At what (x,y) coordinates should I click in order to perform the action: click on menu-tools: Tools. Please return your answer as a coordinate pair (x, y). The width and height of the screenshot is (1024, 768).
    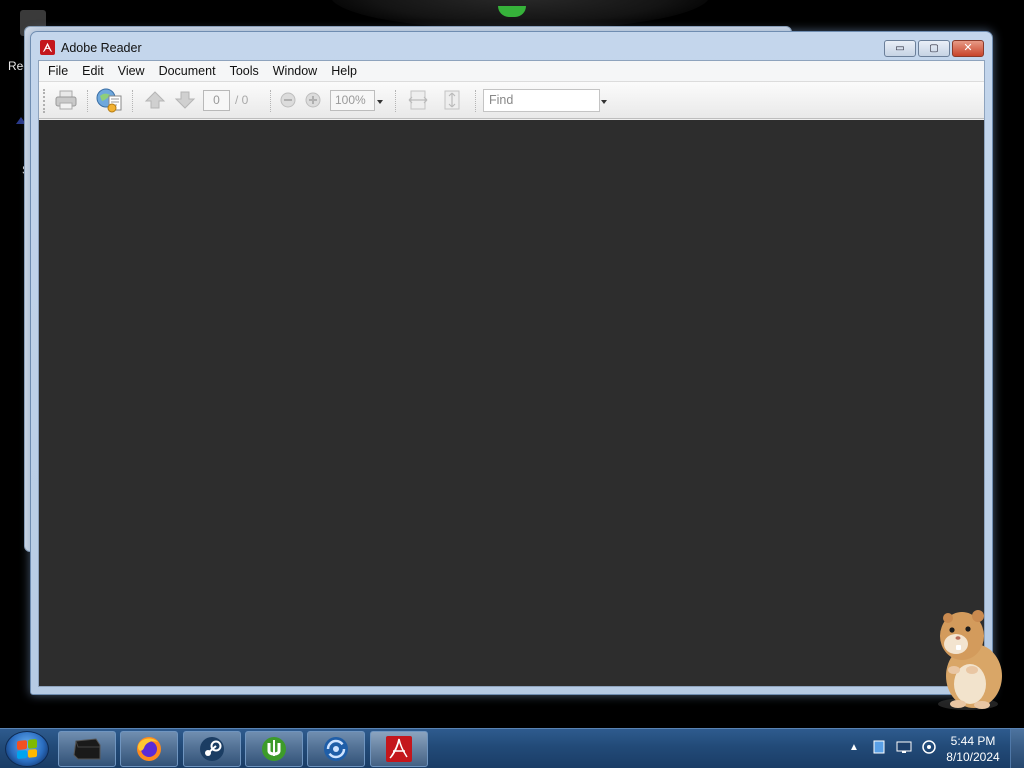
    Looking at the image, I should click on (244, 71).